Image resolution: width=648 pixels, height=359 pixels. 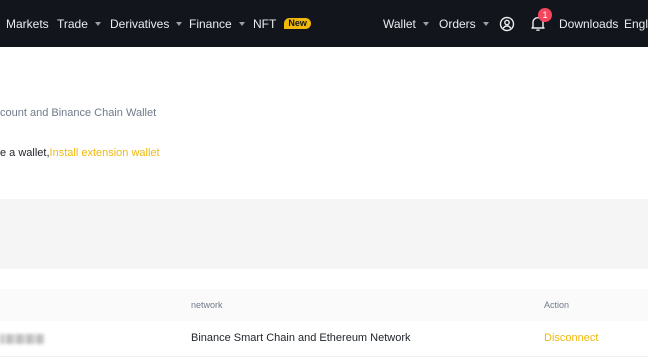 What do you see at coordinates (22, 339) in the screenshot?
I see `redacted-address` at bounding box center [22, 339].